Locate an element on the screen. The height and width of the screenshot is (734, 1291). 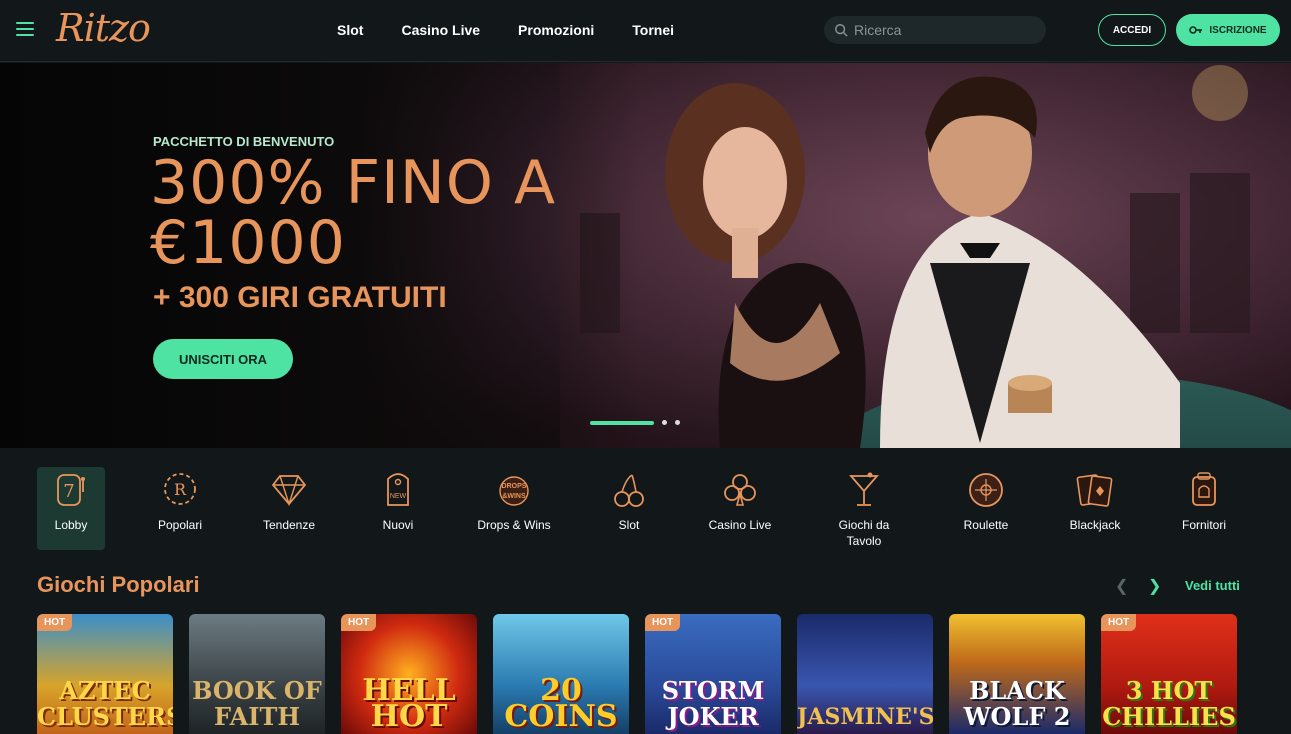
next-arrow-icon: ❯ is located at coordinates (1154, 586).